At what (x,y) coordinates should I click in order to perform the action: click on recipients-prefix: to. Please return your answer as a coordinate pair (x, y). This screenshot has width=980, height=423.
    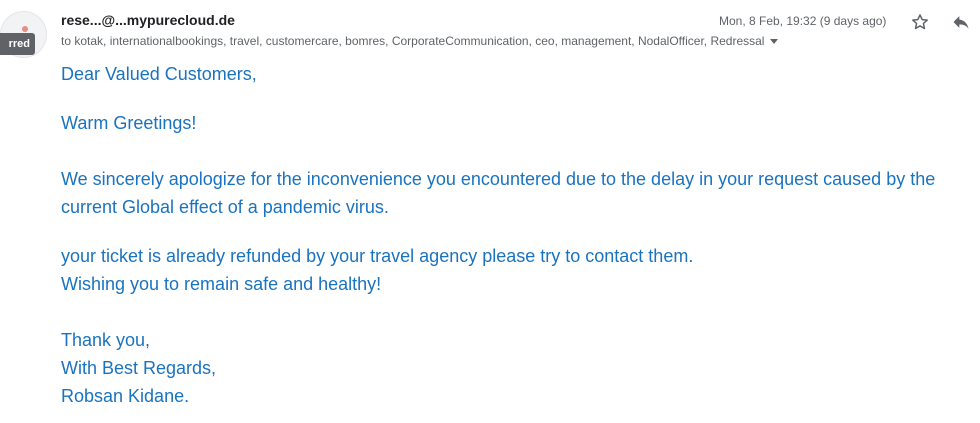
    Looking at the image, I should click on (66, 41).